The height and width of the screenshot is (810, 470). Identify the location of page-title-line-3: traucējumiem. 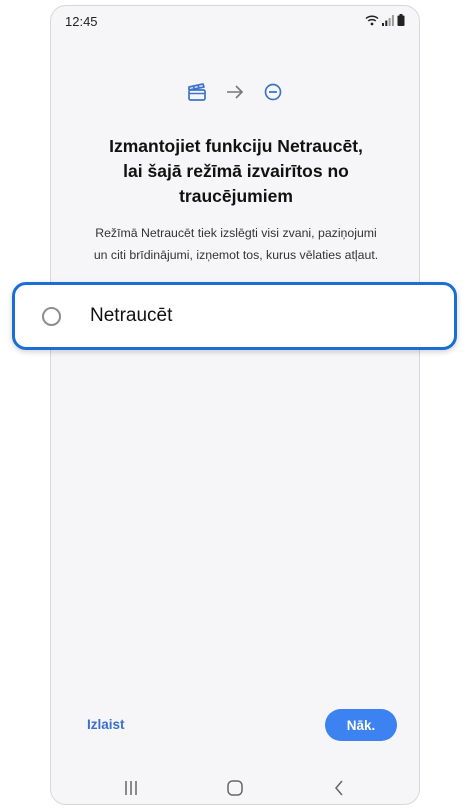
(236, 196).